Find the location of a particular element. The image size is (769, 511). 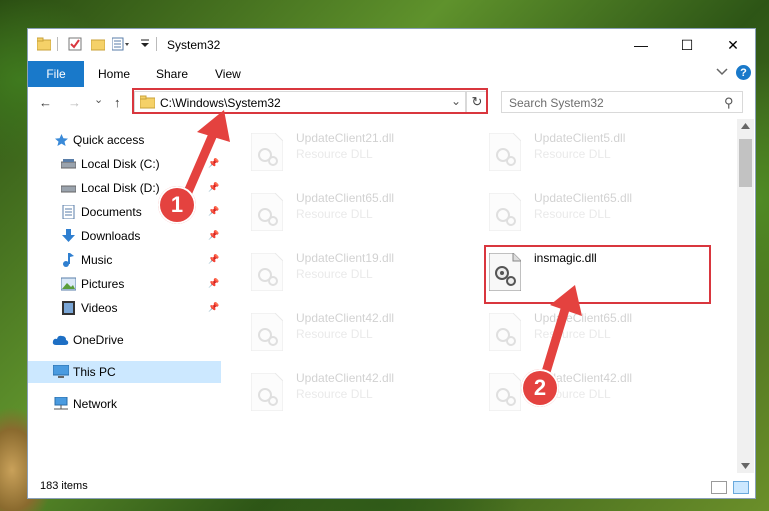

back-button: ← is located at coordinates (45, 102).